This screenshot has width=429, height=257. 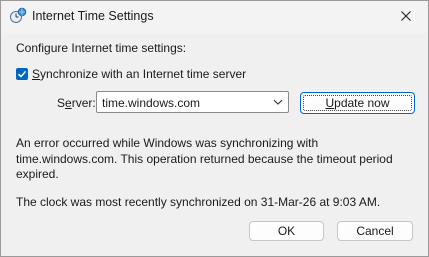 What do you see at coordinates (68, 103) in the screenshot?
I see `server-mnemonic: e` at bounding box center [68, 103].